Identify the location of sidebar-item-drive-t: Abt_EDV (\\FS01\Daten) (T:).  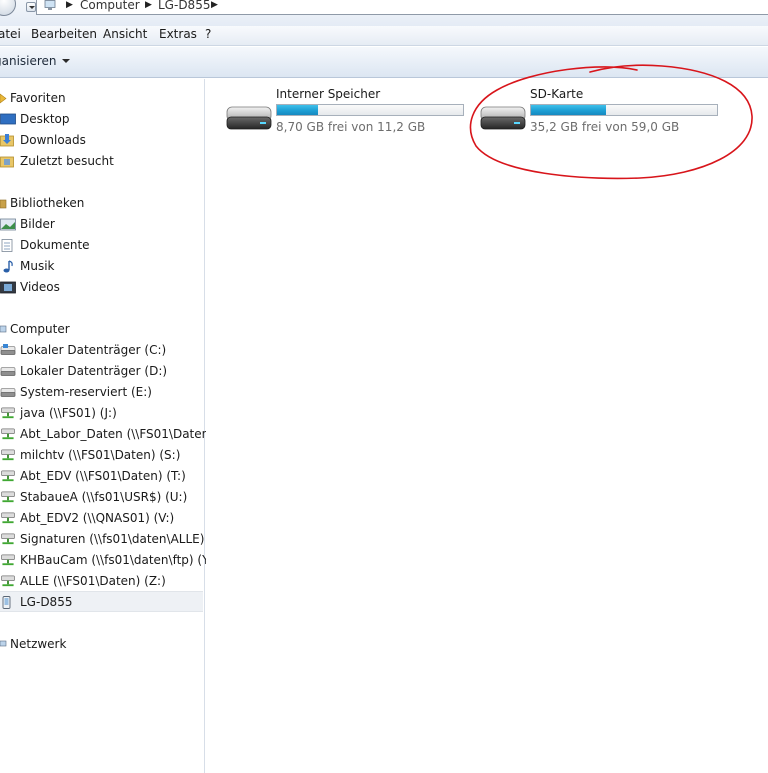
(101, 476).